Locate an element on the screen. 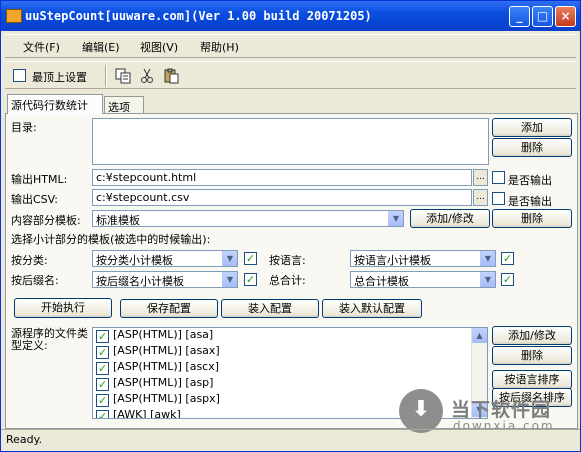  download-arrow-icon: ⬇ is located at coordinates (421, 411).